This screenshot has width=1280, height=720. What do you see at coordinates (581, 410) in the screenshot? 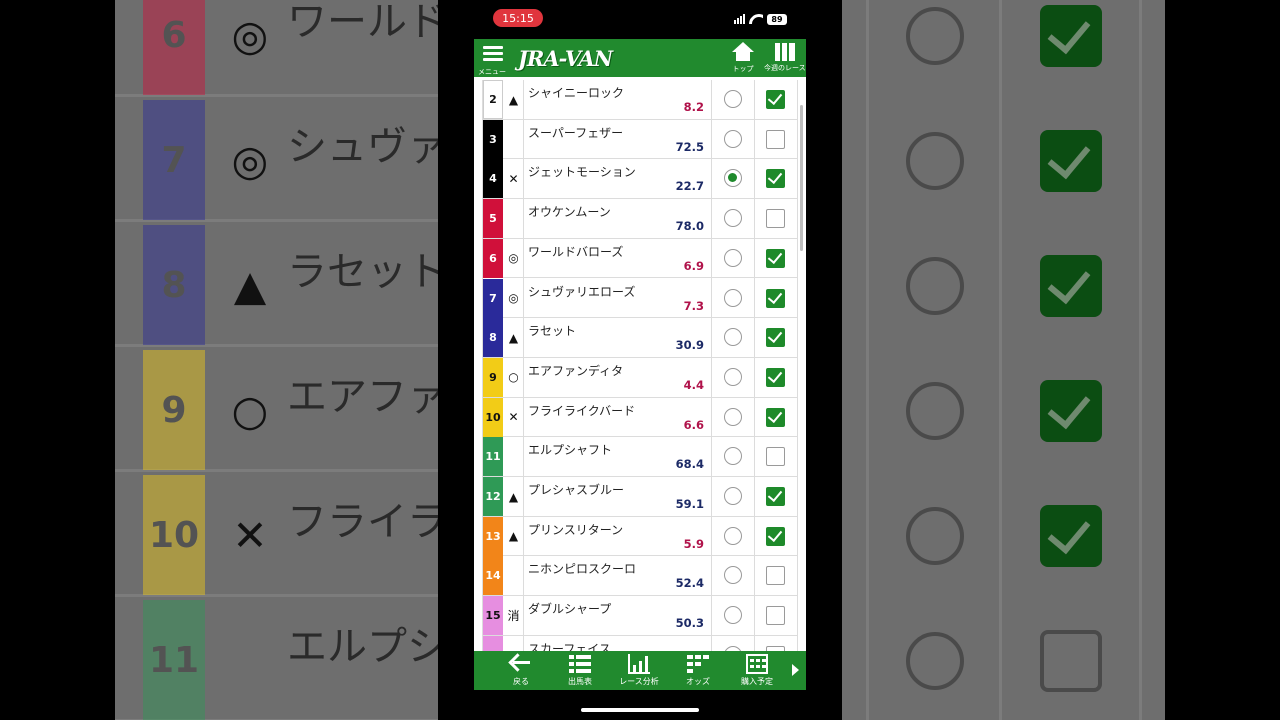
I see `horse-name: フライライクバード` at bounding box center [581, 410].